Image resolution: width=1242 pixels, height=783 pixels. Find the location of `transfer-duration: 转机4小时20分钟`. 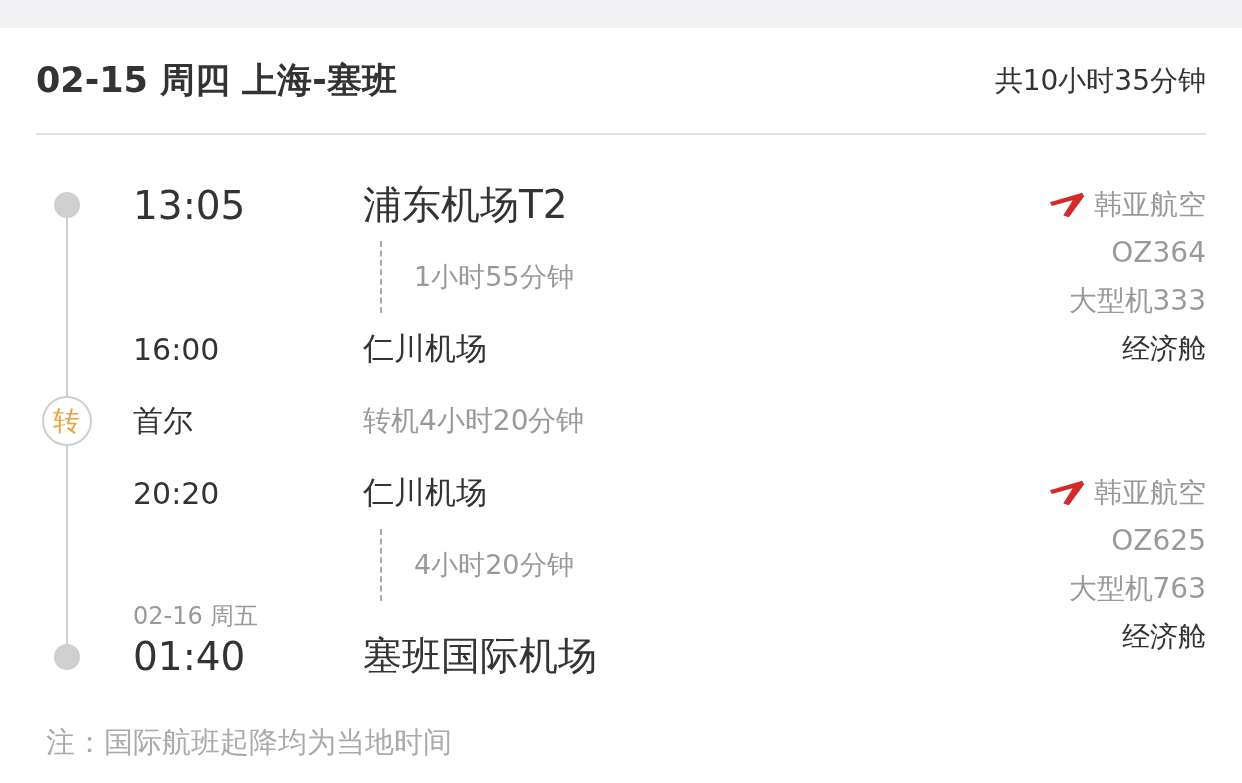

transfer-duration: 转机4小时20分钟 is located at coordinates (474, 421).